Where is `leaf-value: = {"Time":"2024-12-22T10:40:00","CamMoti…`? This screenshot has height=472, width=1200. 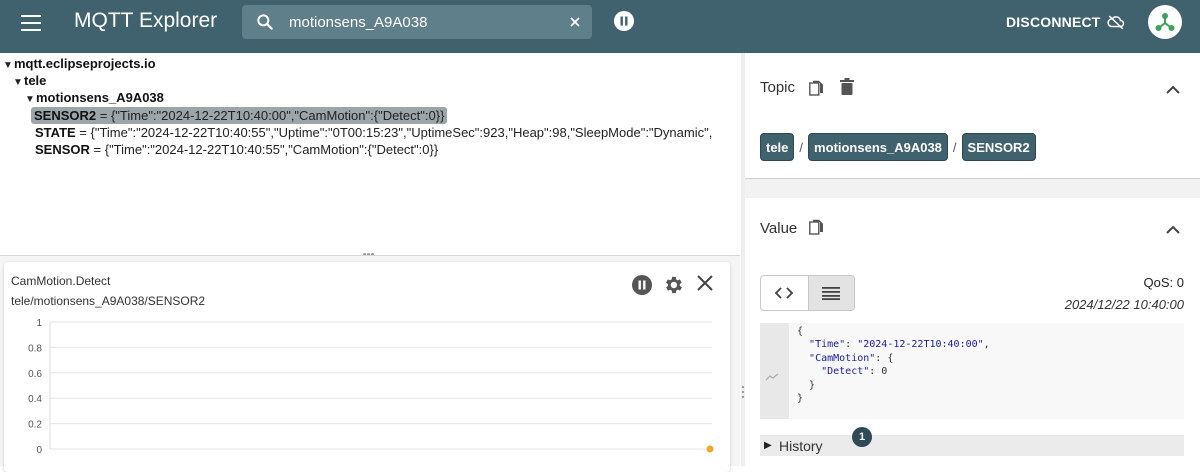 leaf-value: = {"Time":"2024-12-22T10:40:00","CamMoti… is located at coordinates (270, 115).